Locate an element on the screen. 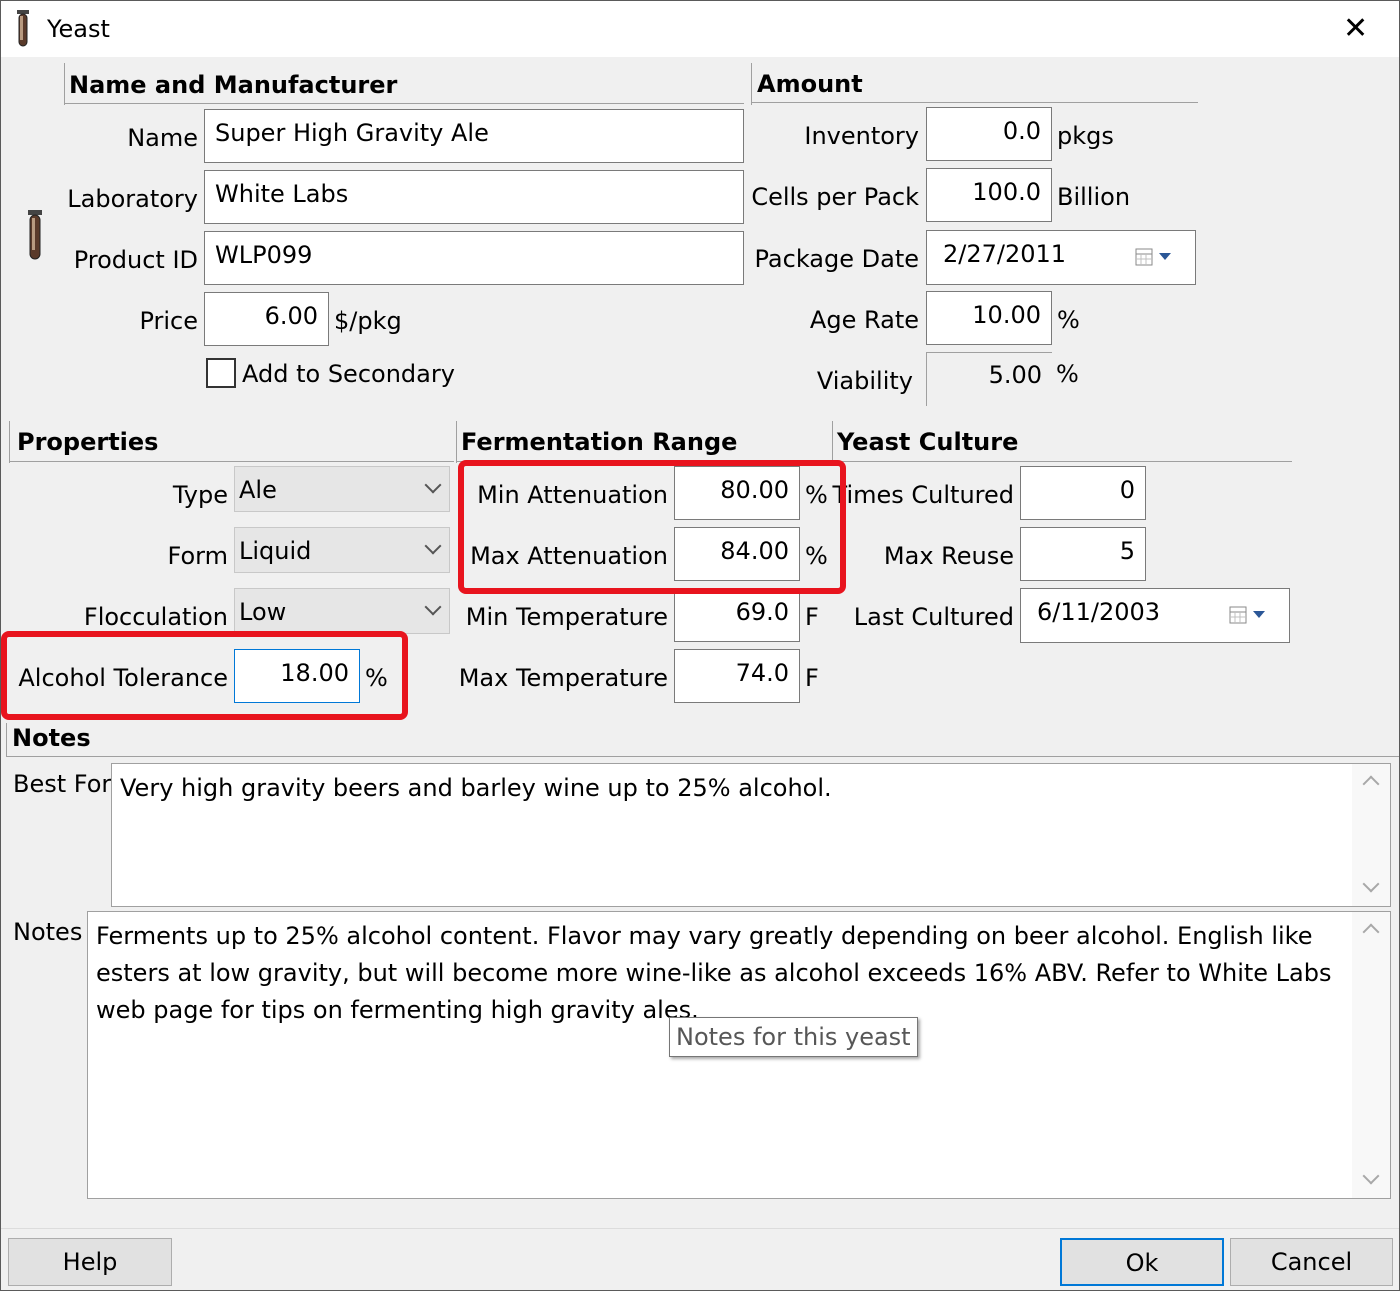  type-label: Type is located at coordinates (200, 495).